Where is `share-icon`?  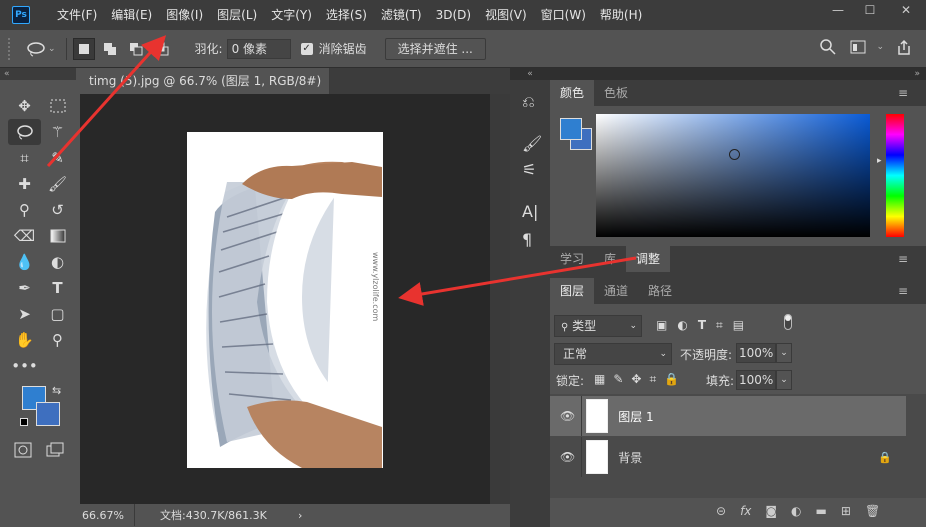 share-icon is located at coordinates (904, 48).